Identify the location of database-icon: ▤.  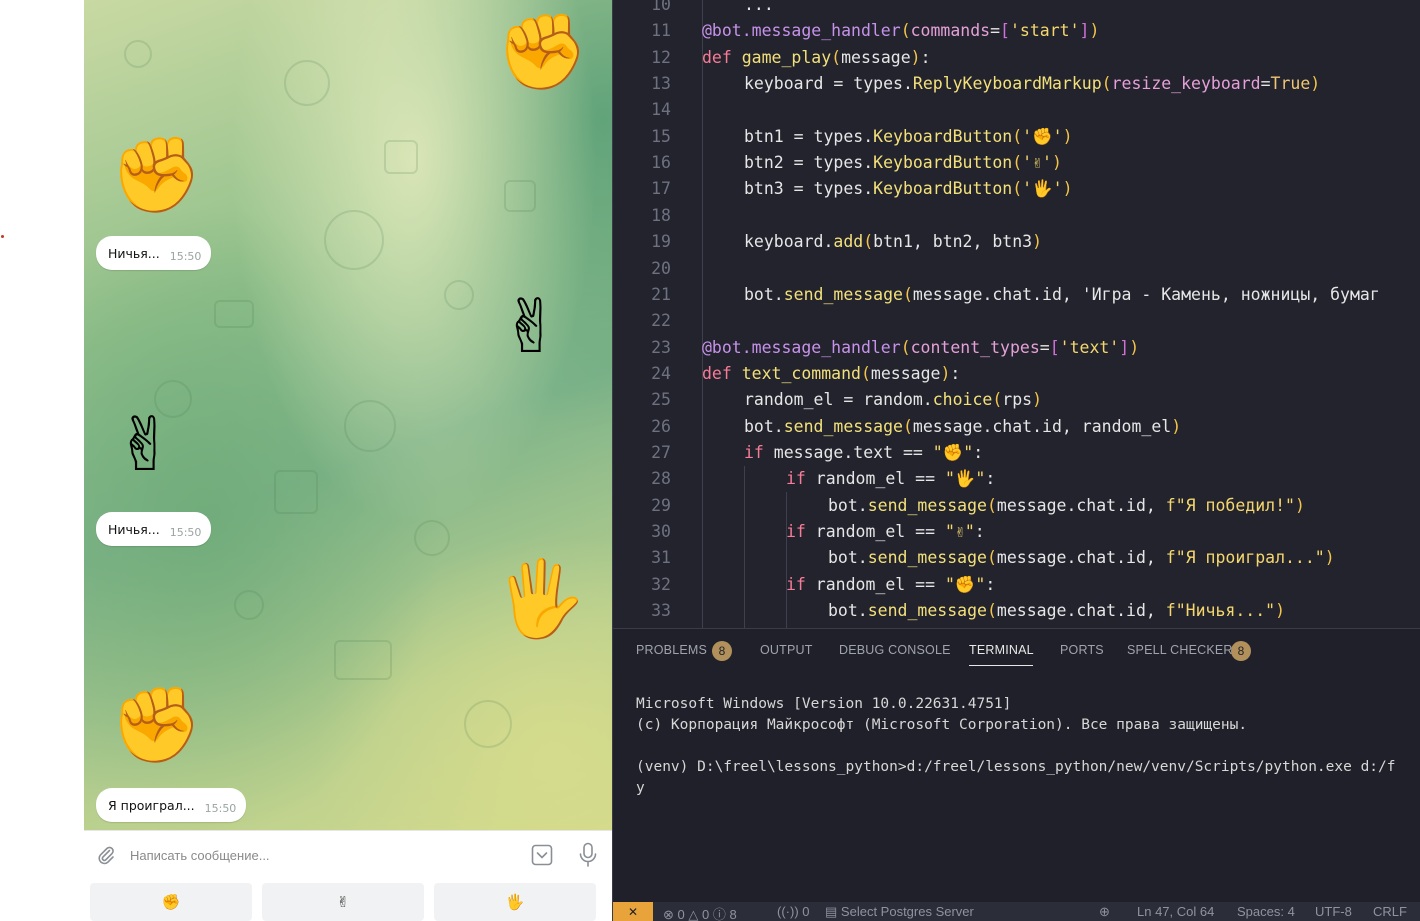
(831, 911).